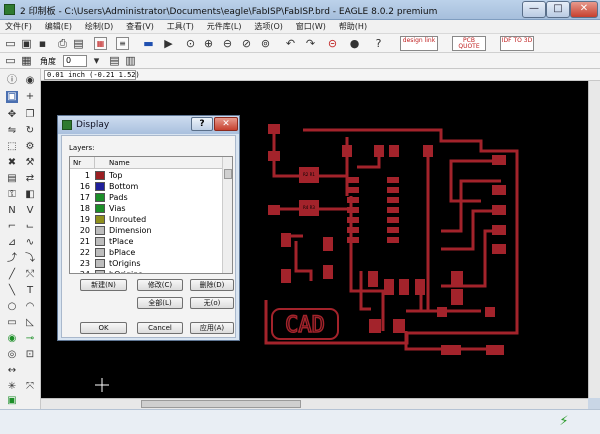 This screenshot has width=600, height=434. What do you see at coordinates (146, 186) in the screenshot?
I see `layer-row: 16 Bottom` at bounding box center [146, 186].